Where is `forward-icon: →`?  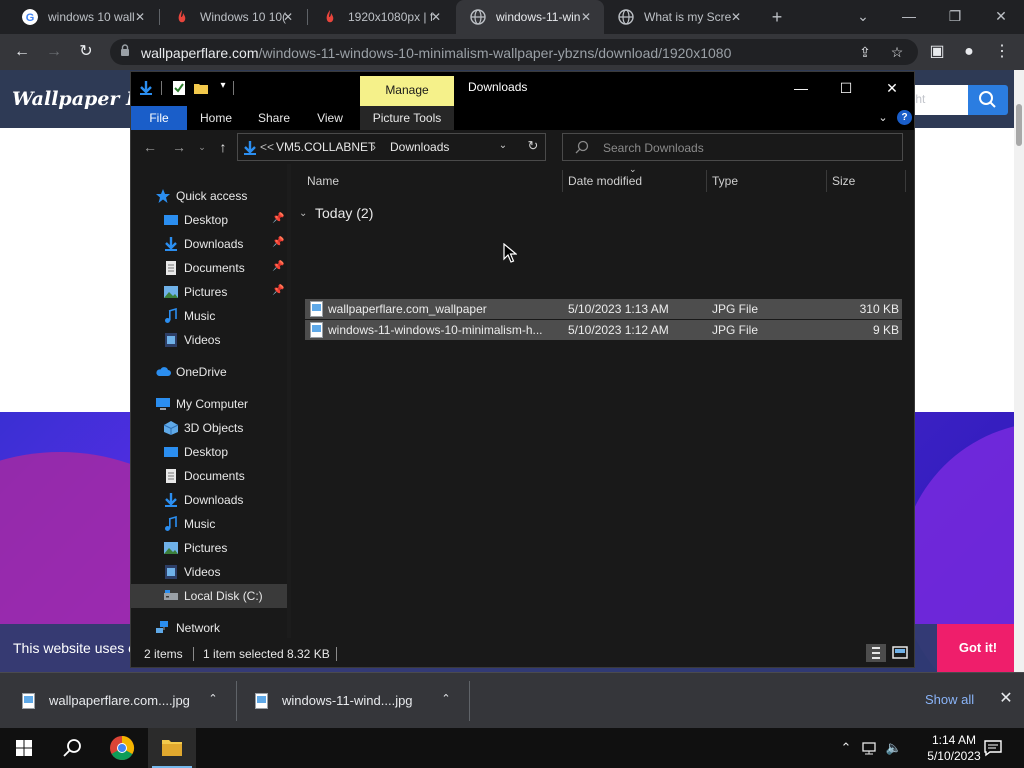
forward-icon: → is located at coordinates (54, 52).